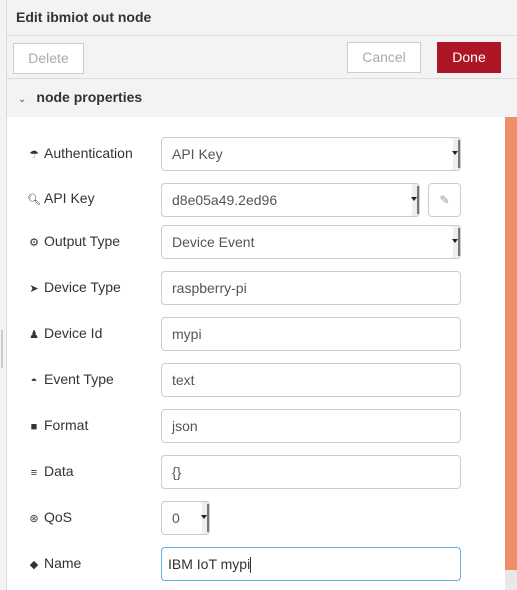 Image resolution: width=517 pixels, height=590 pixels. Describe the element at coordinates (73, 241) in the screenshot. I see `output-type-label: ⚙ Output Type` at that location.